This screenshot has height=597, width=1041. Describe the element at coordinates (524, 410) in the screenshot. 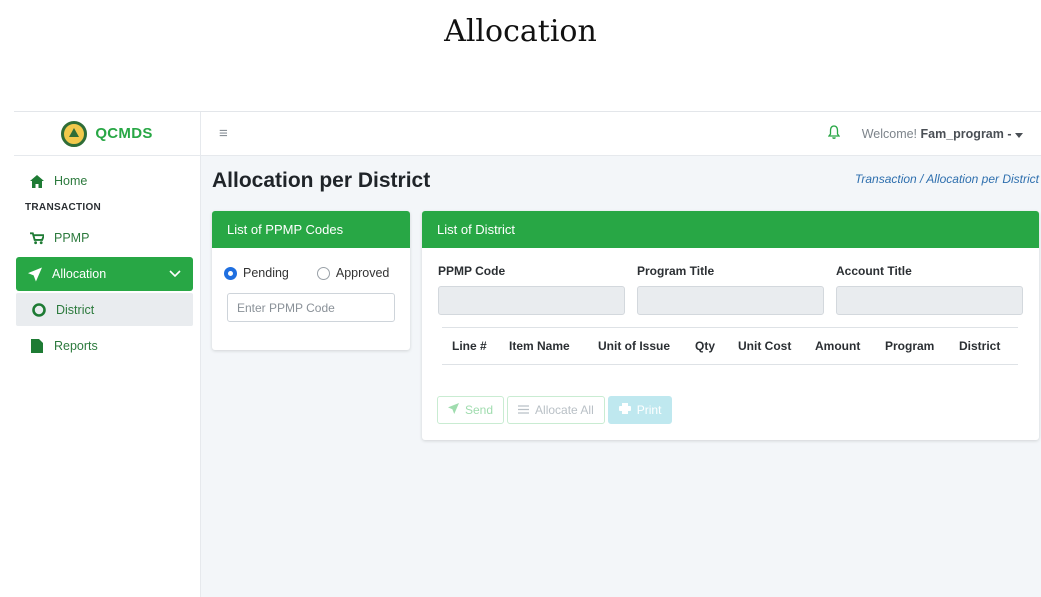

I see `list-icon` at that location.